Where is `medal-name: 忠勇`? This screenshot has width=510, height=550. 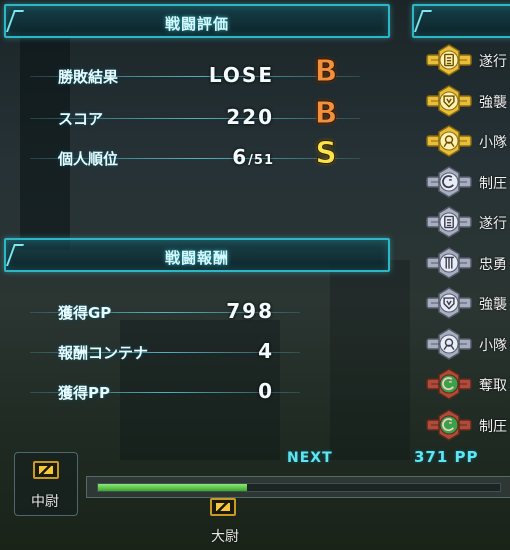 medal-name: 忠勇 is located at coordinates (493, 264).